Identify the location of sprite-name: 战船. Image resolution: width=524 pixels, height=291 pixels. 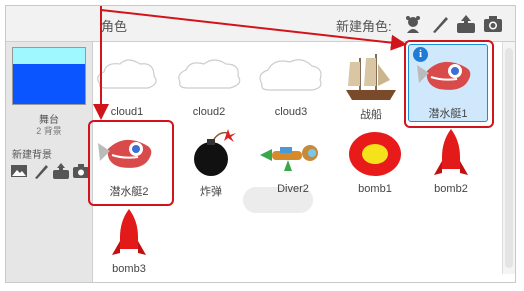
(371, 115).